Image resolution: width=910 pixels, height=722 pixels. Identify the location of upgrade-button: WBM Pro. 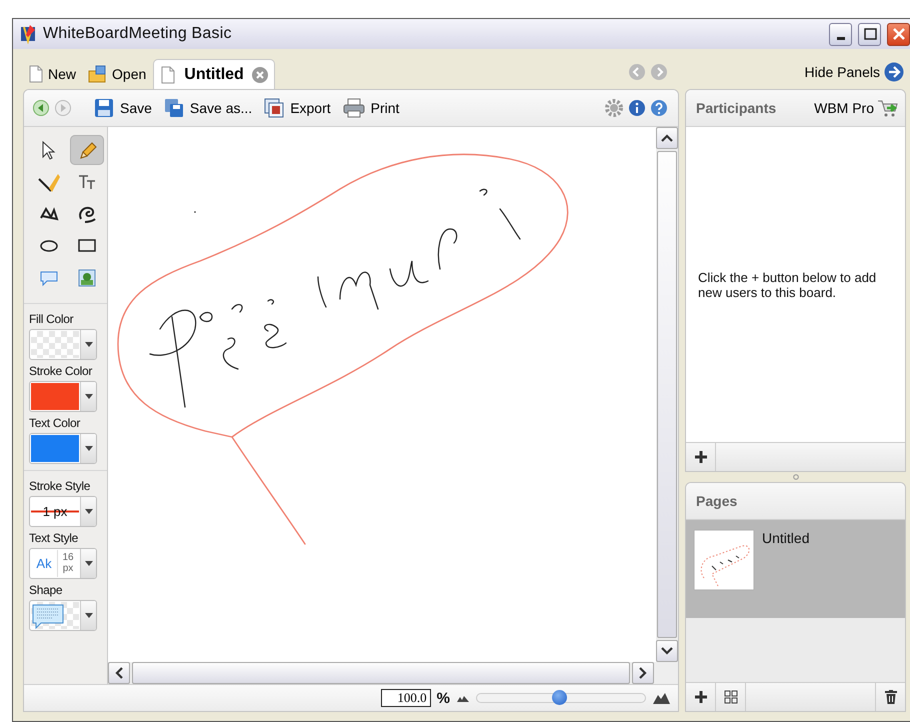
(856, 108).